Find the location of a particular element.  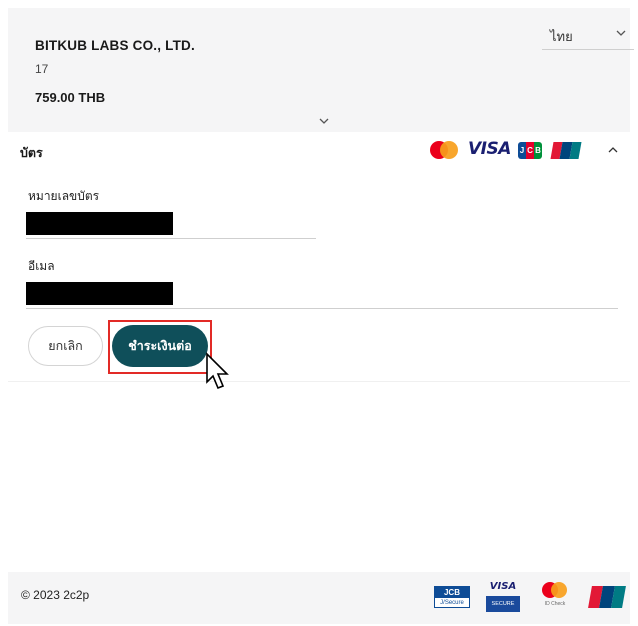

card-number-label: หมายเลขบัตร is located at coordinates (64, 196).